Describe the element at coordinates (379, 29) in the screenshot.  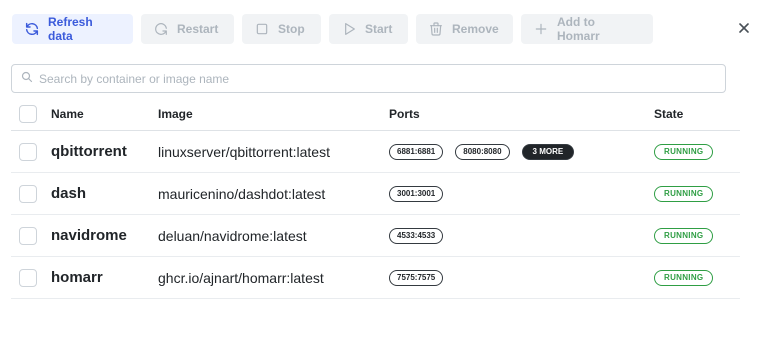
I see `start-label: Start` at that location.